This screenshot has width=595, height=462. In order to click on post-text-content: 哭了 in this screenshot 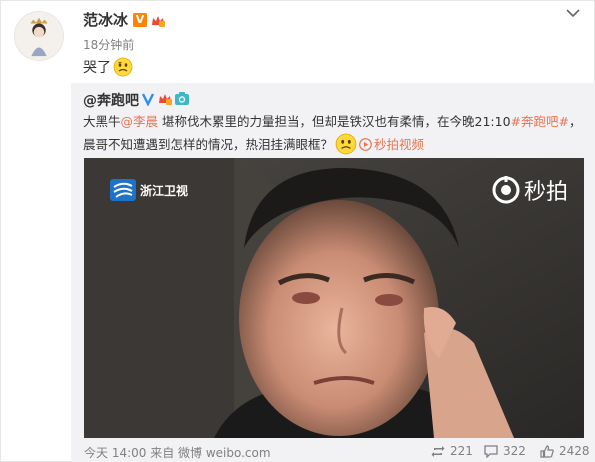, I will do `click(97, 68)`.